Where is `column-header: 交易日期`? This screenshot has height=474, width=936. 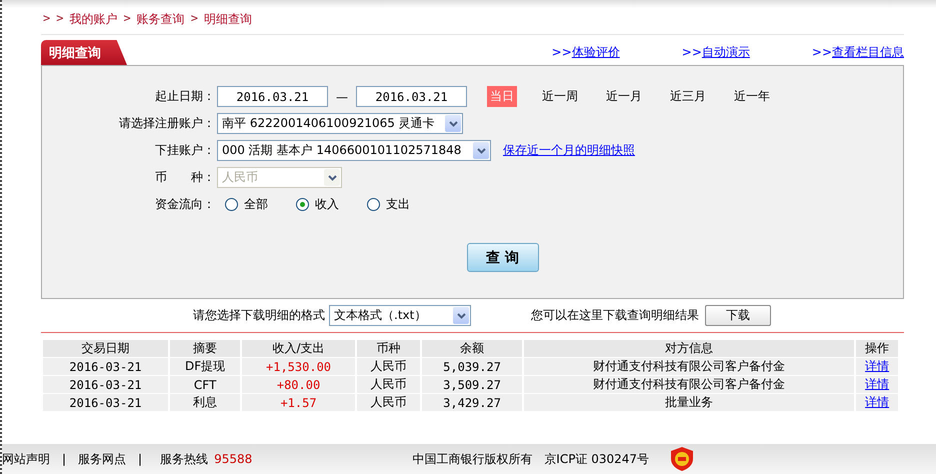 column-header: 交易日期 is located at coordinates (106, 349).